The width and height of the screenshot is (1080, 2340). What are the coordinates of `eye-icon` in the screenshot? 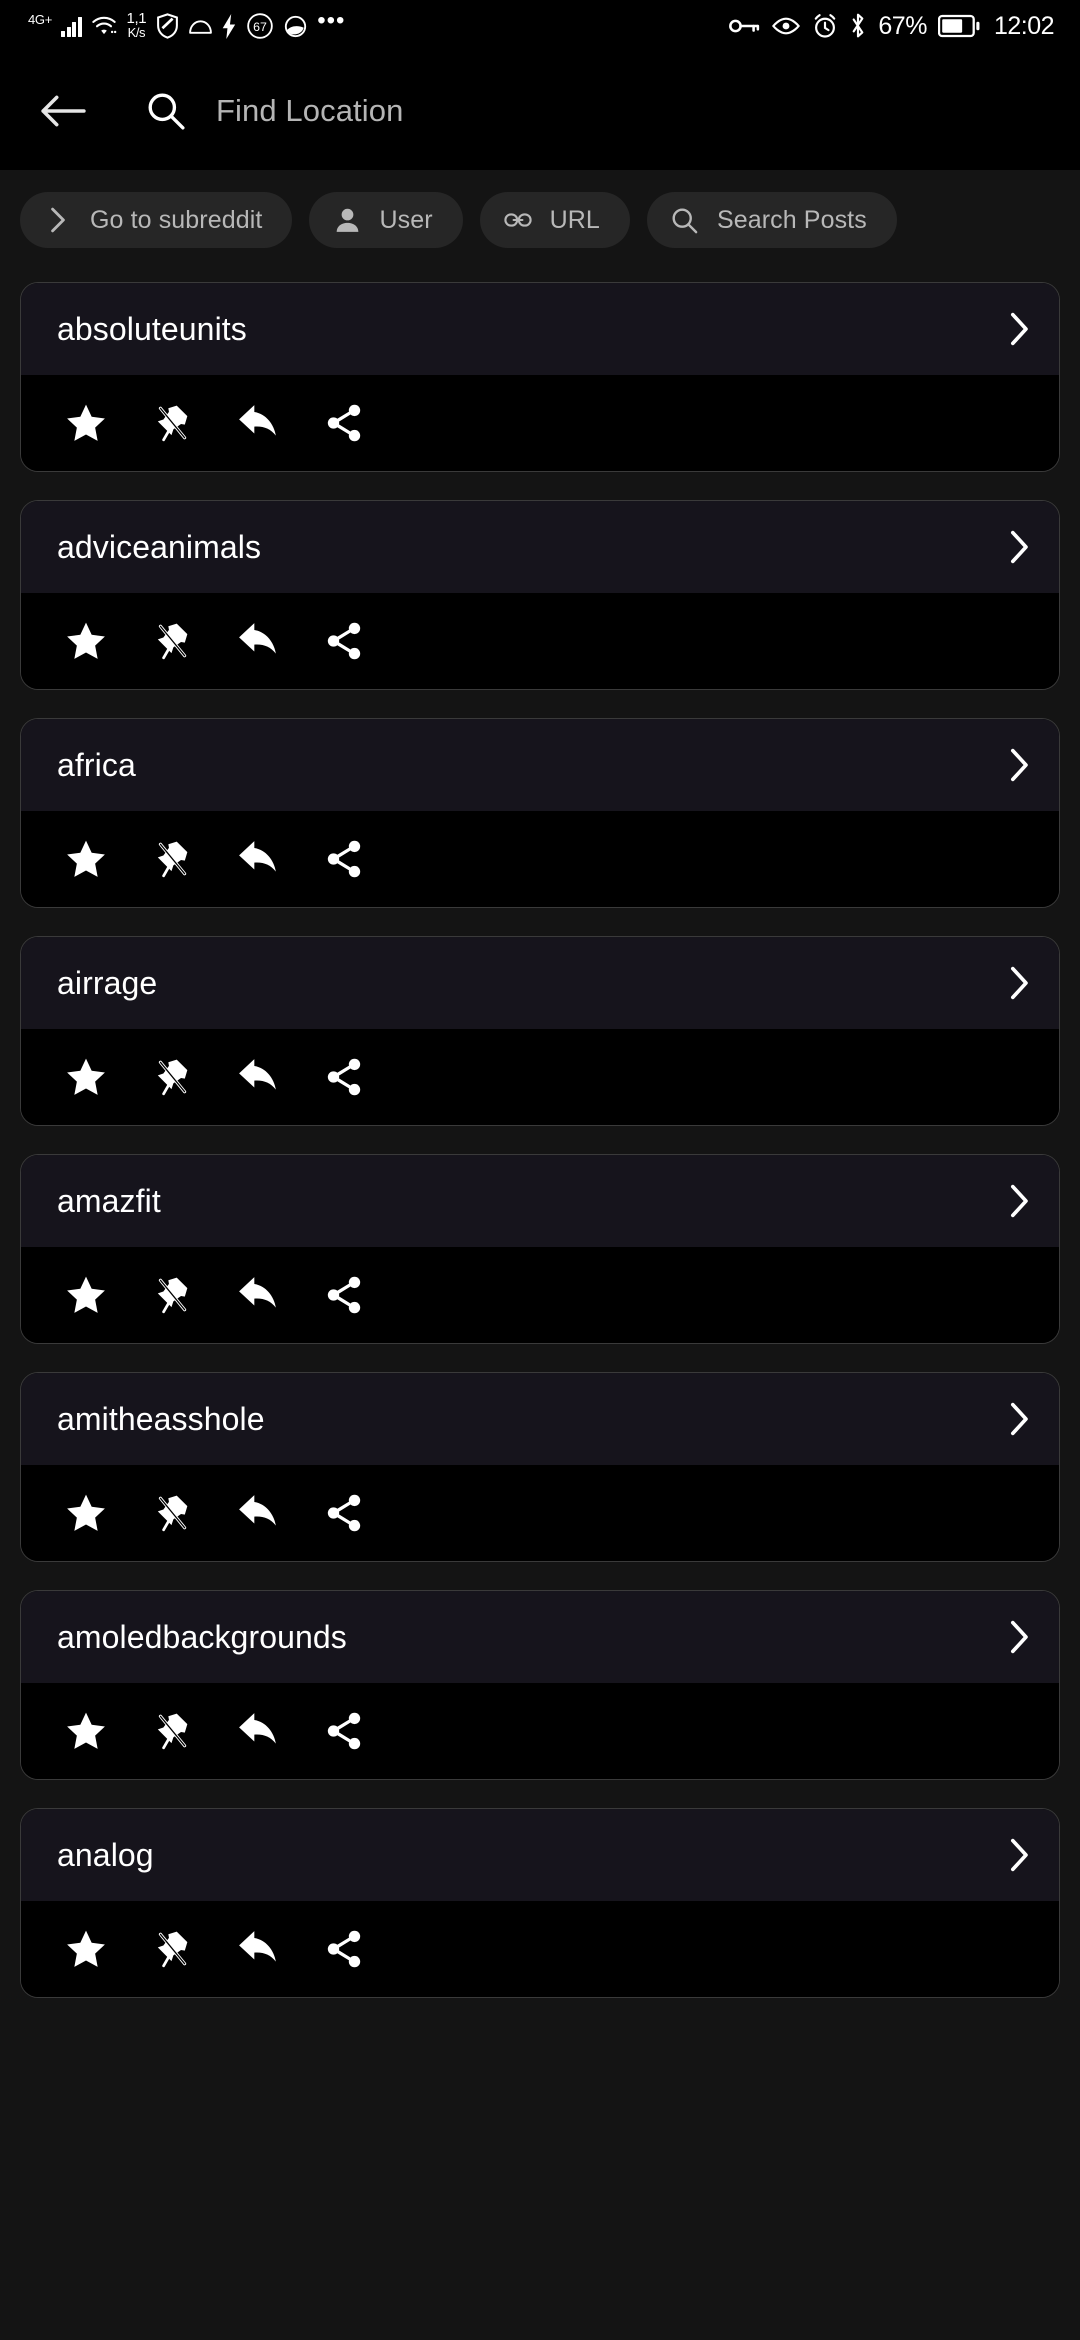 It's located at (786, 26).